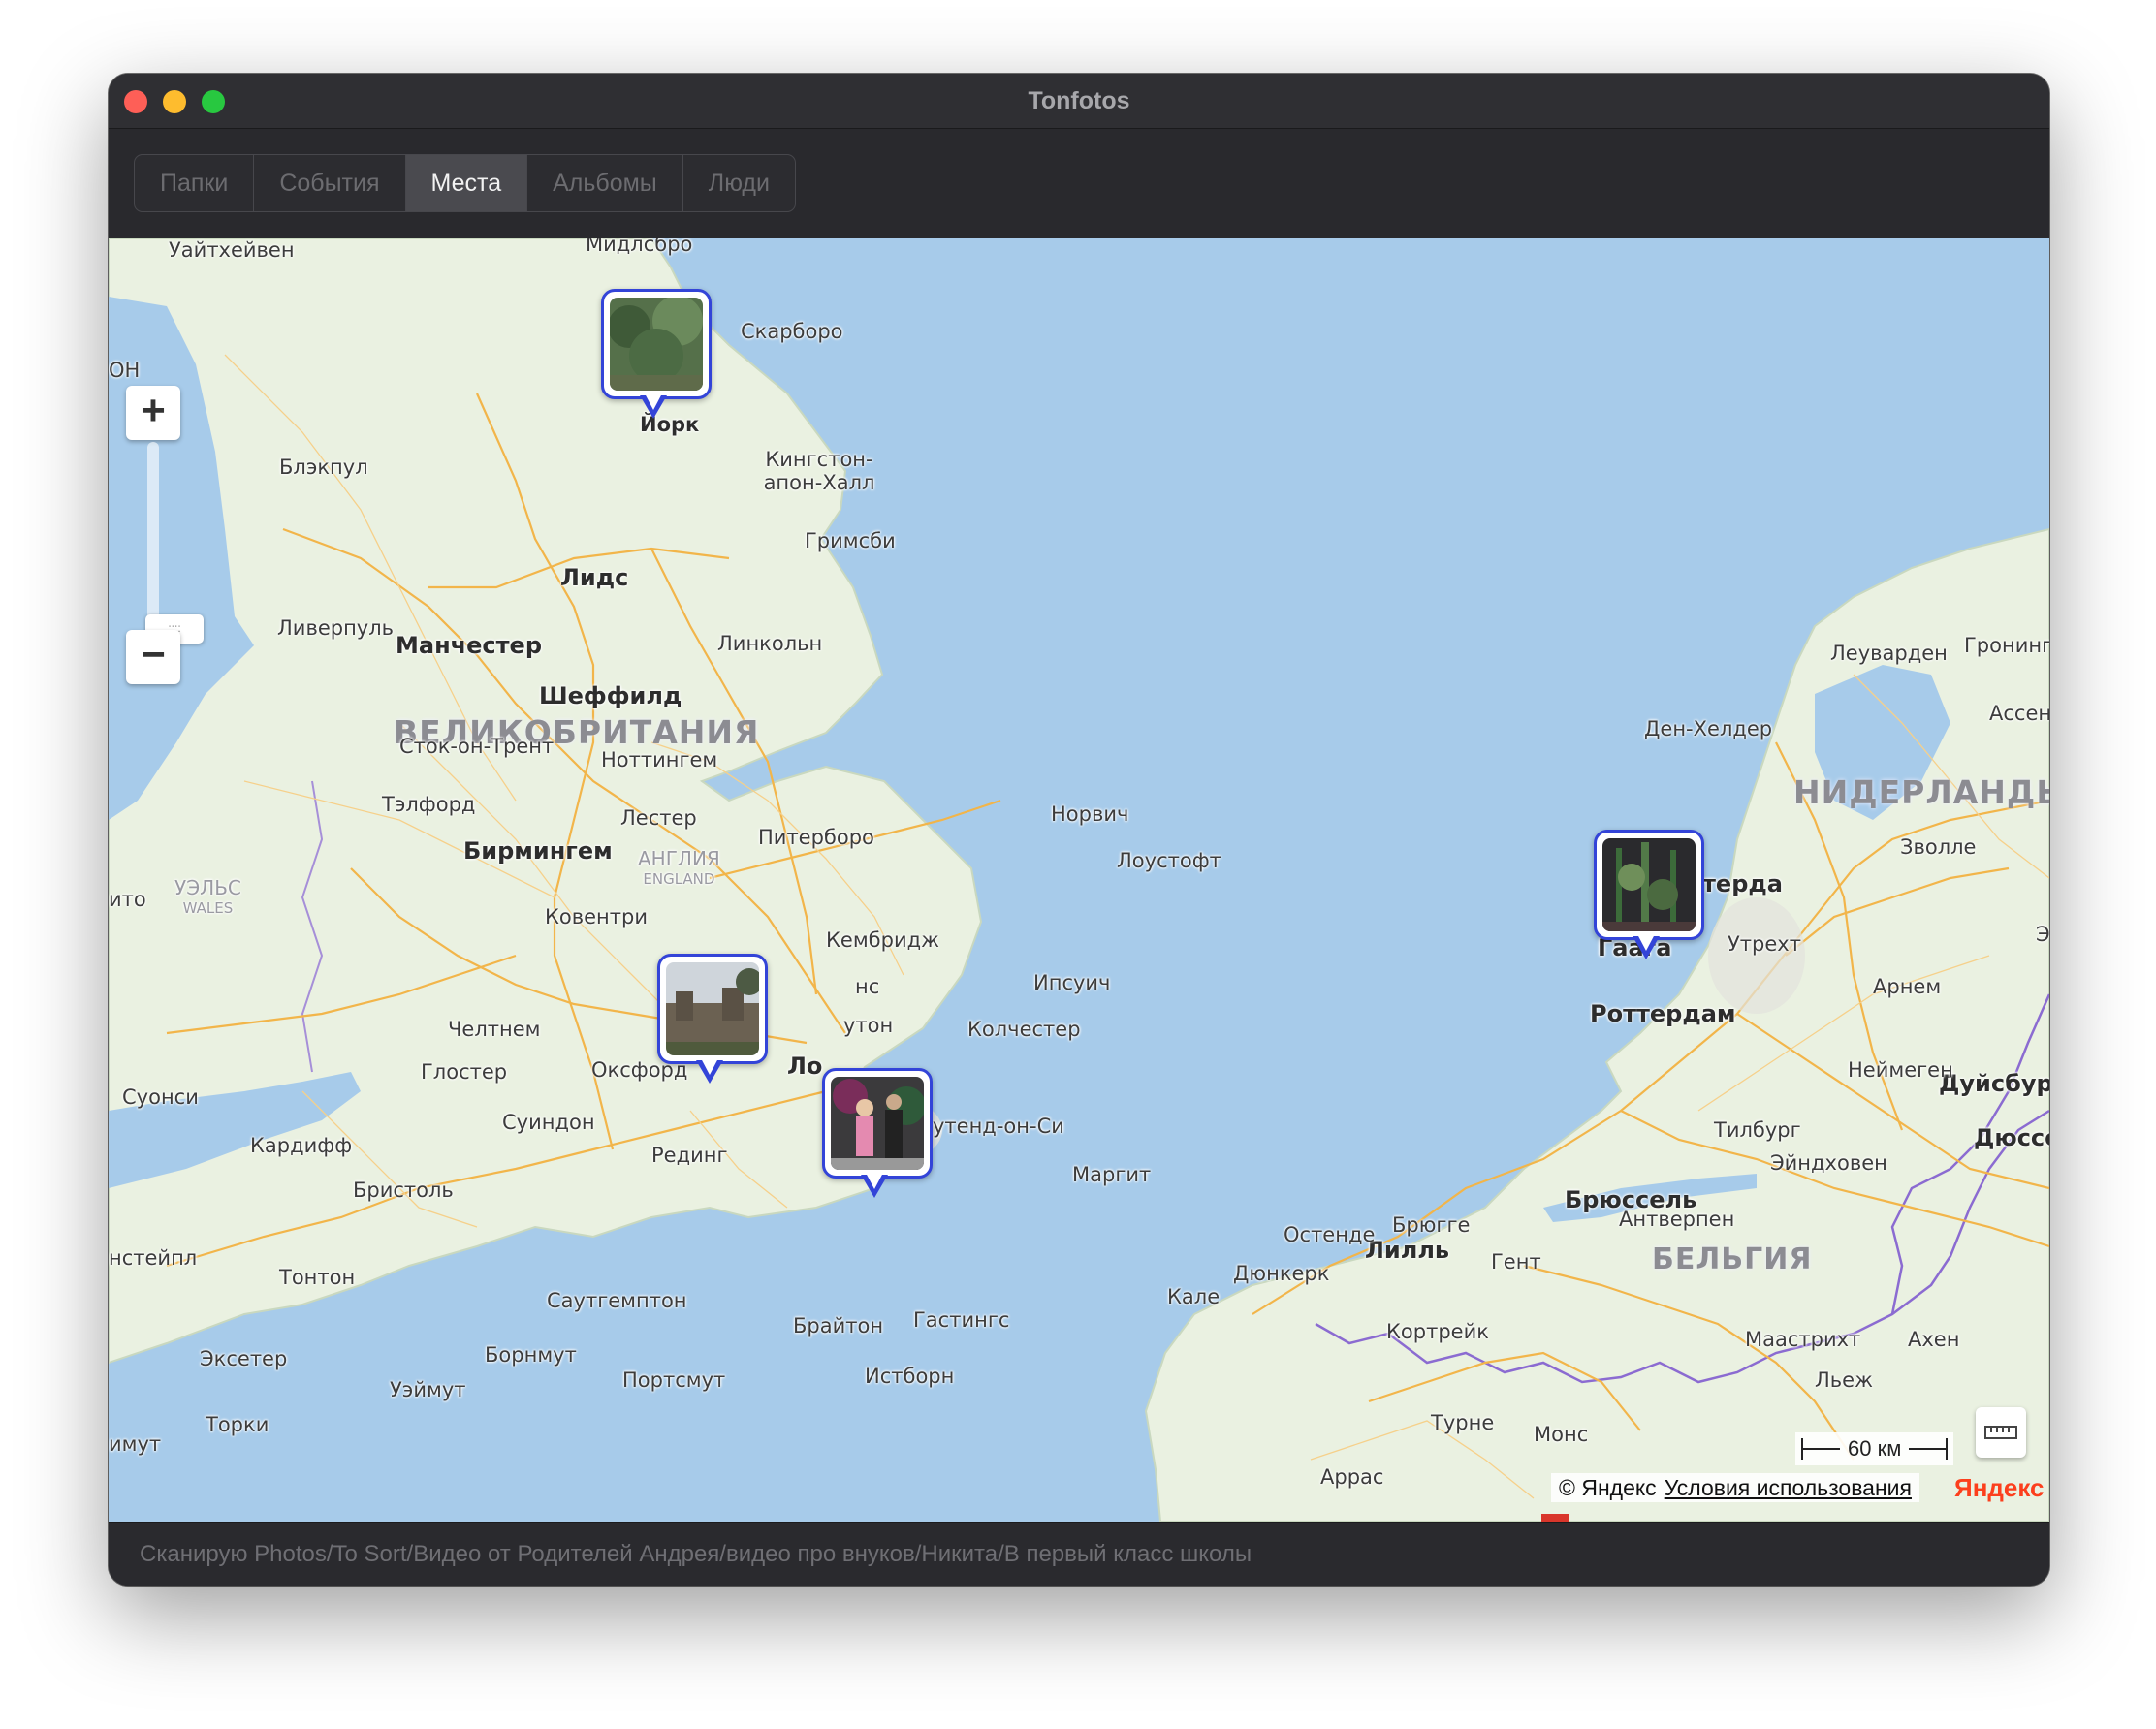  I want to click on tab-places: Места, so click(466, 183).